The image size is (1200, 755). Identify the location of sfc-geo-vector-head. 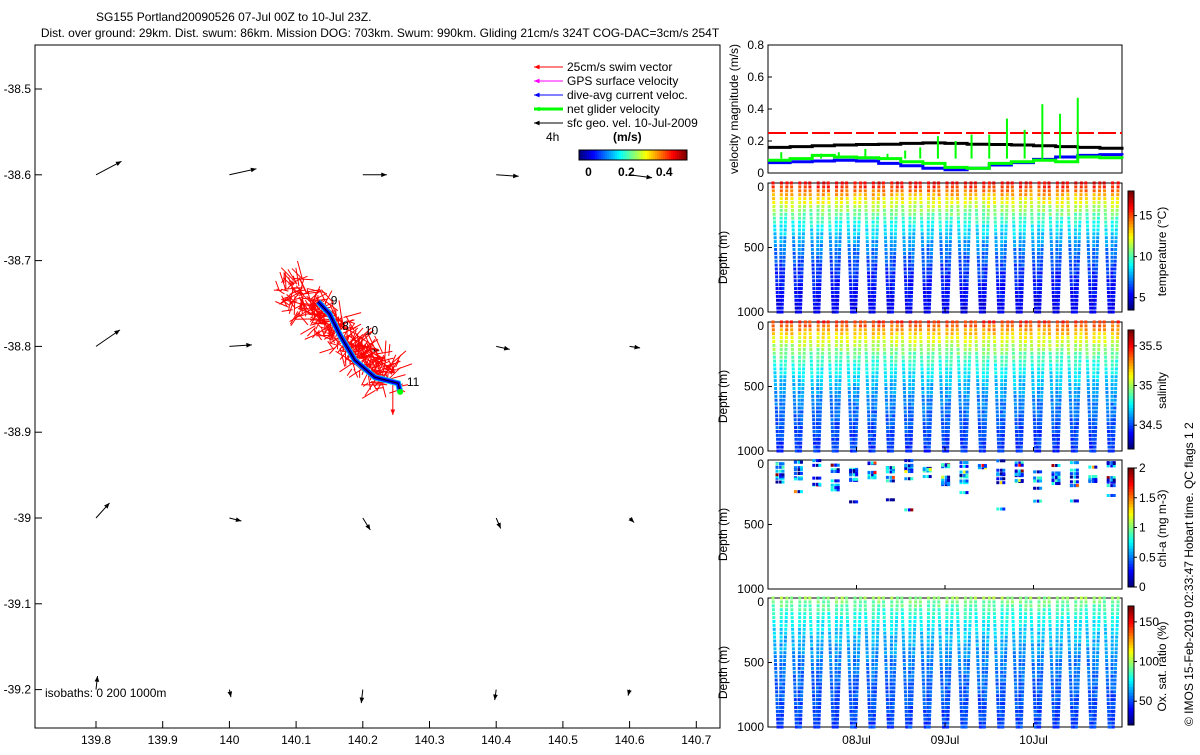
(97, 679).